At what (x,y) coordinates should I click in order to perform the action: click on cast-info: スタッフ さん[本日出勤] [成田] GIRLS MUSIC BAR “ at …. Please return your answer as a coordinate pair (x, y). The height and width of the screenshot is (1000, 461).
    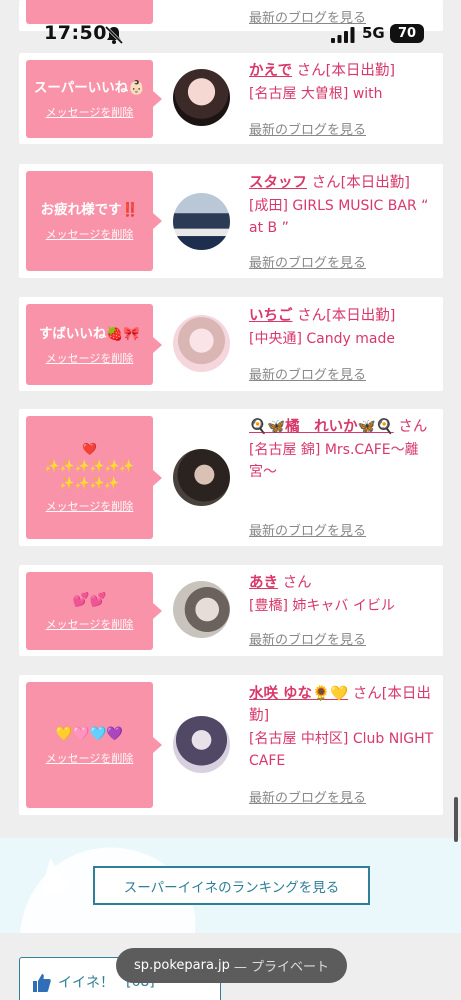
    Looking at the image, I should click on (342, 205).